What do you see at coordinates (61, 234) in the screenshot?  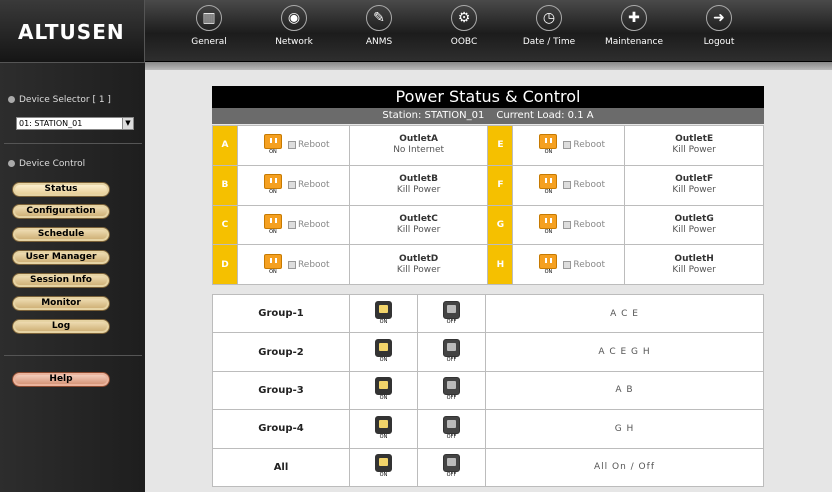 I see `menu-schedule-button: Schedule` at bounding box center [61, 234].